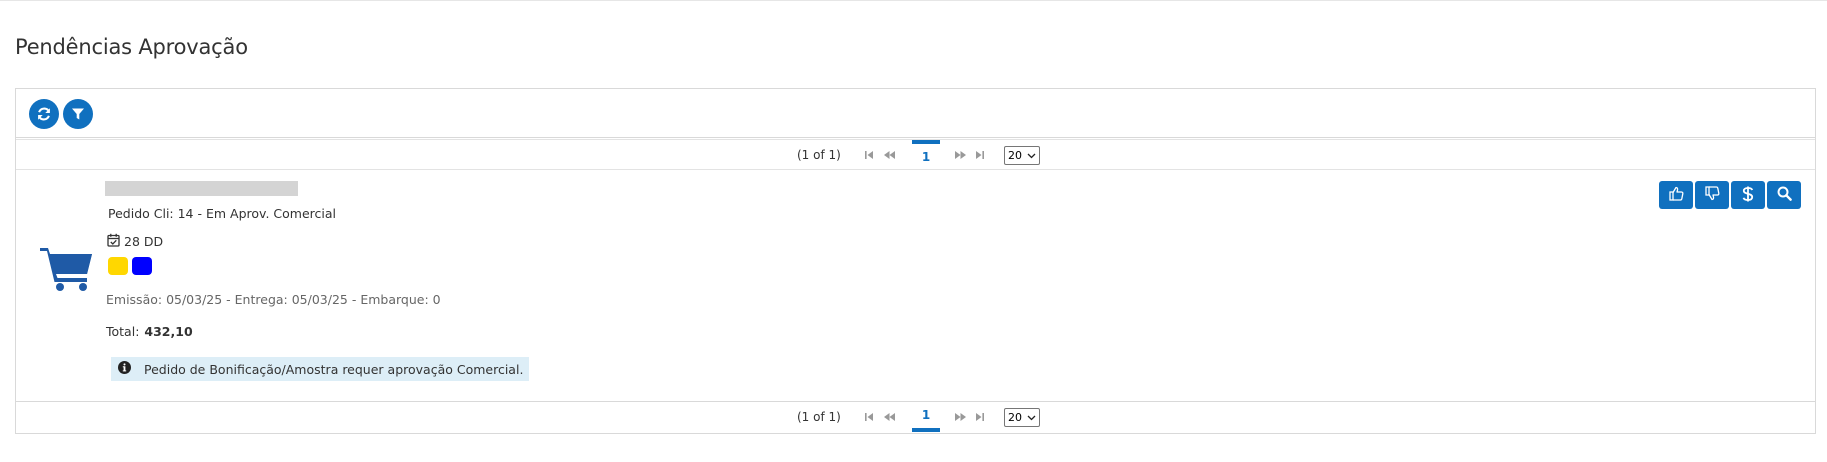 This screenshot has width=1827, height=462. Describe the element at coordinates (118, 266) in the screenshot. I see `status-tag-yellow` at that location.